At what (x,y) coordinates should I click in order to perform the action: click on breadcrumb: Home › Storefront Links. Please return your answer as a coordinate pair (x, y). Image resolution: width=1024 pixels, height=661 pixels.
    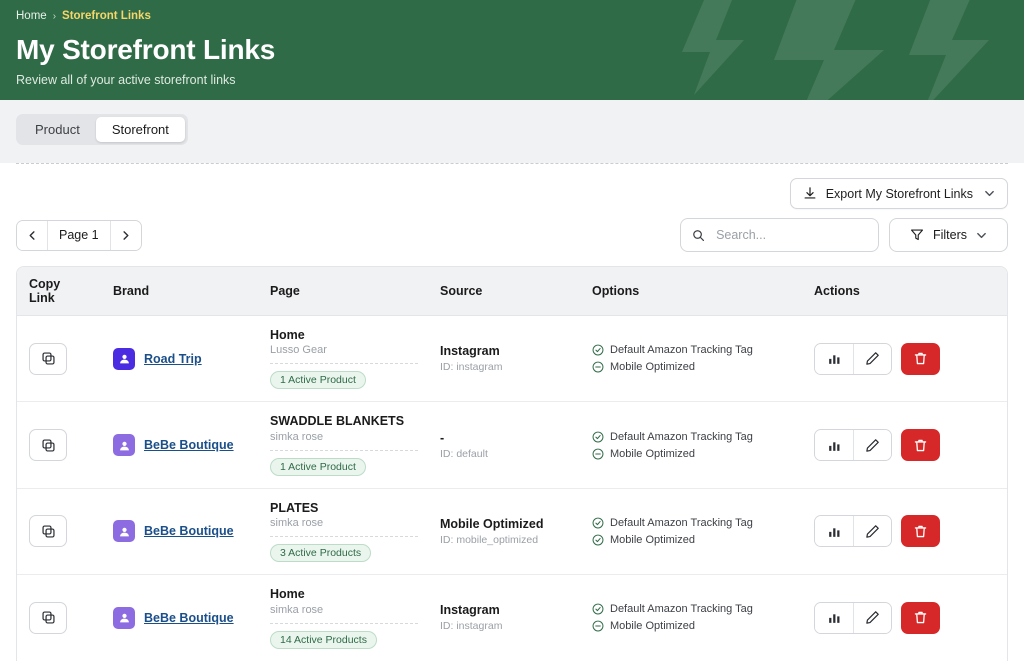
    Looking at the image, I should click on (512, 16).